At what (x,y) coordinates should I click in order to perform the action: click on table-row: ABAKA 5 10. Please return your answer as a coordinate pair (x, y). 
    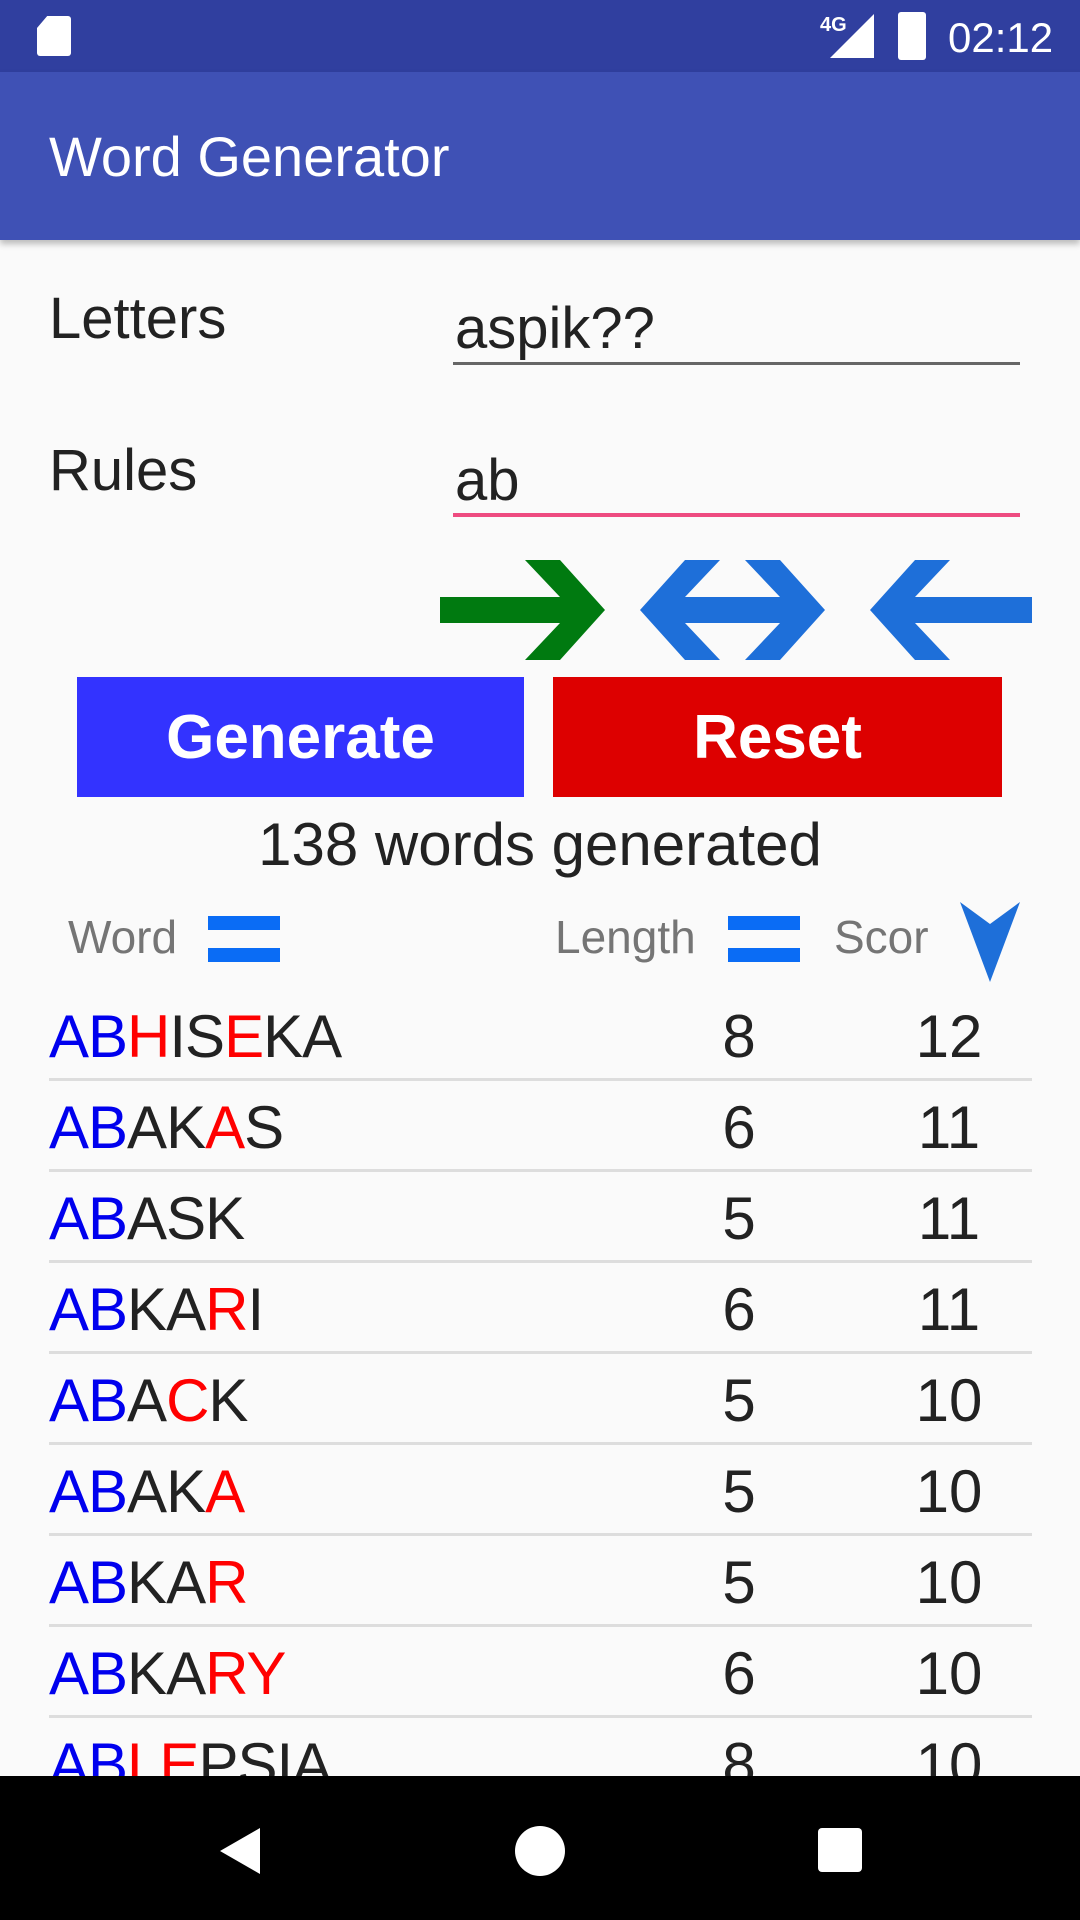
    Looking at the image, I should click on (540, 1490).